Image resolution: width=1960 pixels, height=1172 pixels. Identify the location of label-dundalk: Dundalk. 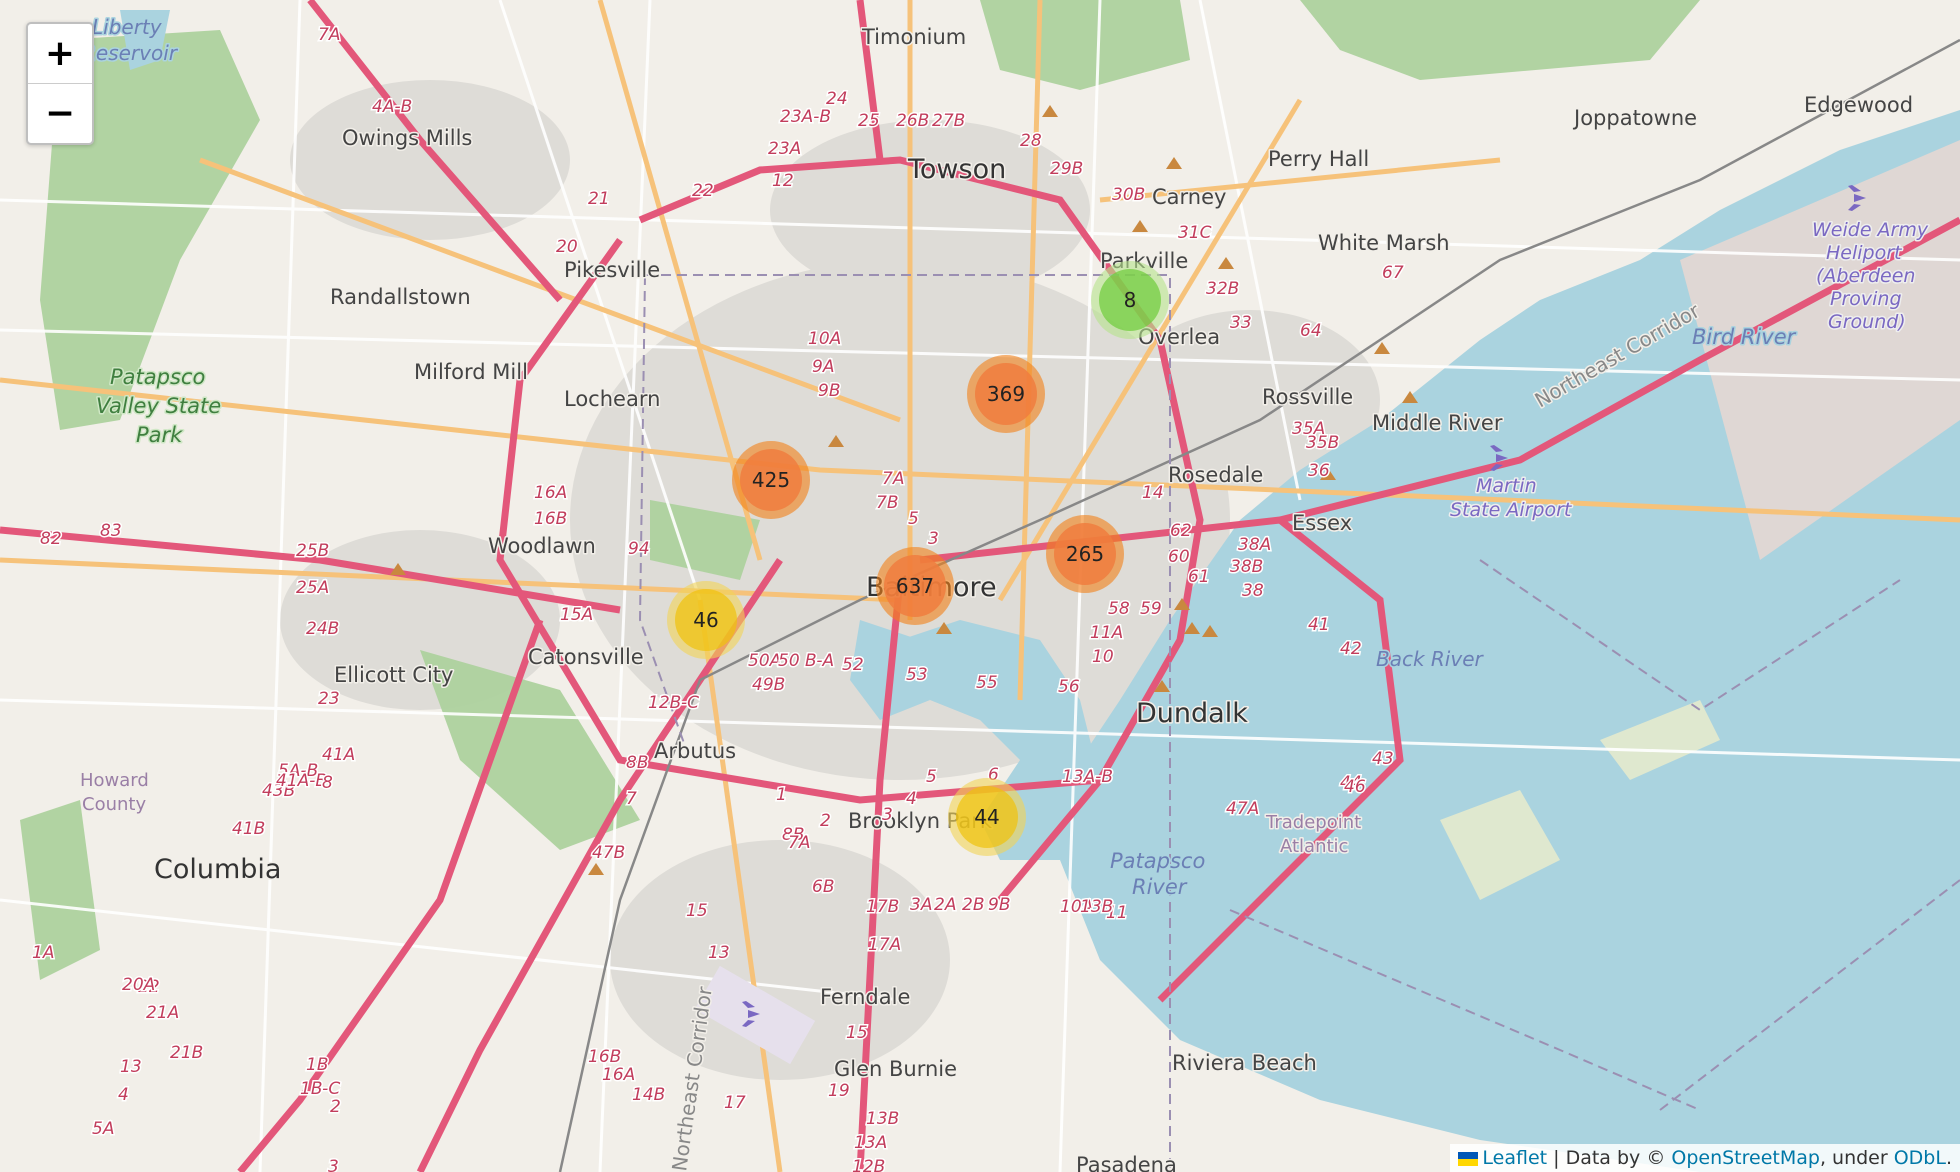
(1192, 713).